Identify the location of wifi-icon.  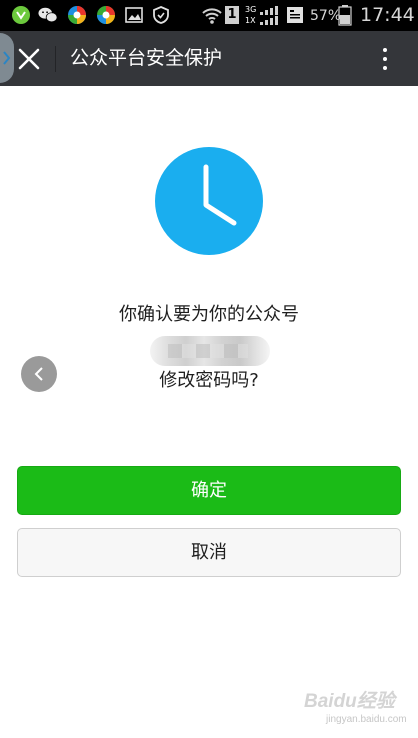
(212, 16).